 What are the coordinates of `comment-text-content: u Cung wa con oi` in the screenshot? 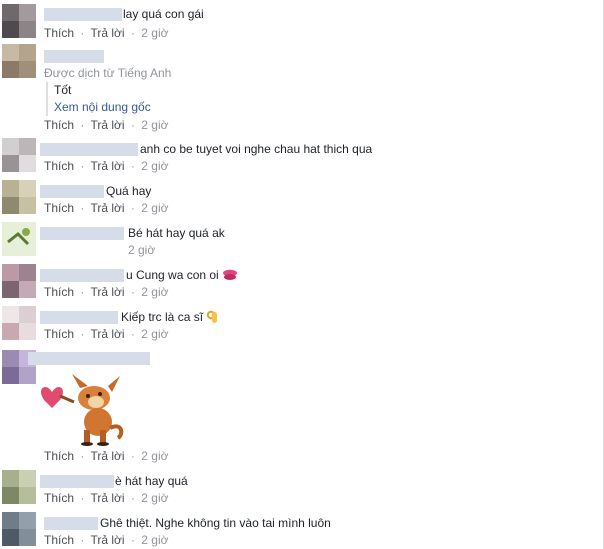 It's located at (172, 275).